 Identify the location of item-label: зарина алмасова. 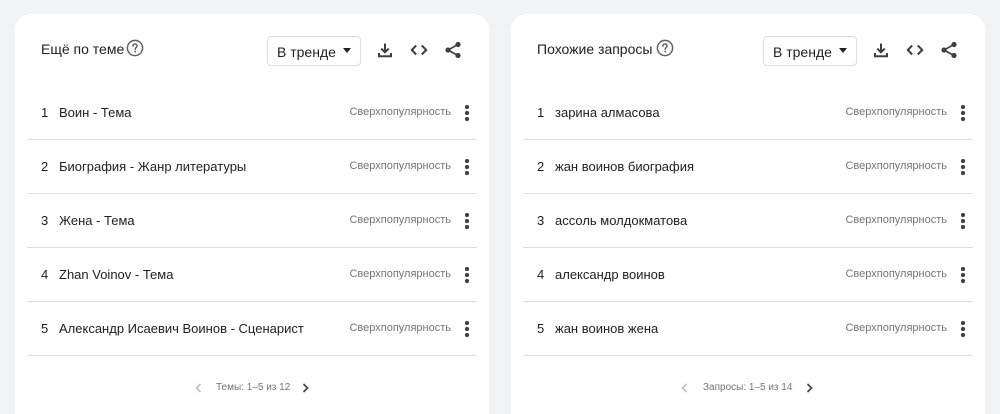
(607, 112).